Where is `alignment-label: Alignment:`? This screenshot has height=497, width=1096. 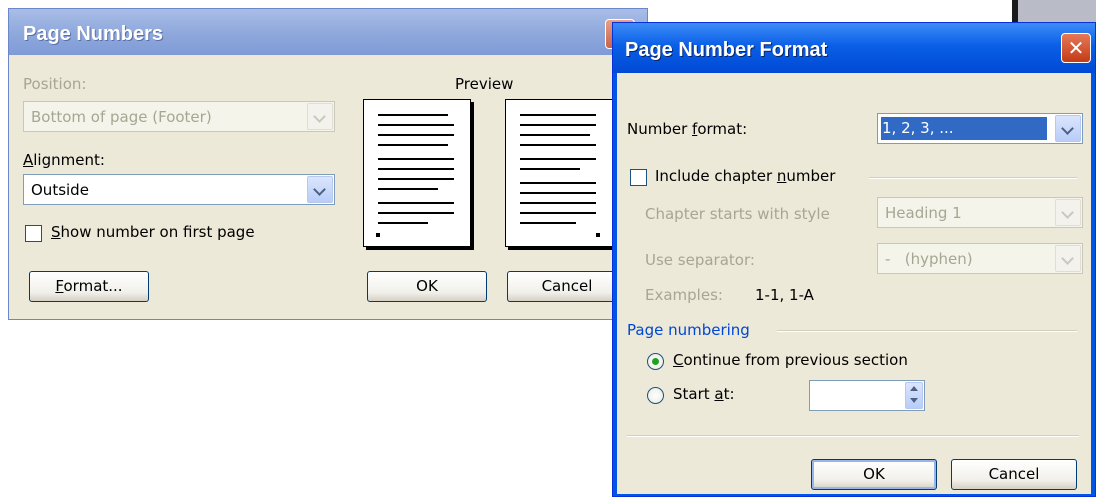 alignment-label: Alignment: is located at coordinates (64, 160).